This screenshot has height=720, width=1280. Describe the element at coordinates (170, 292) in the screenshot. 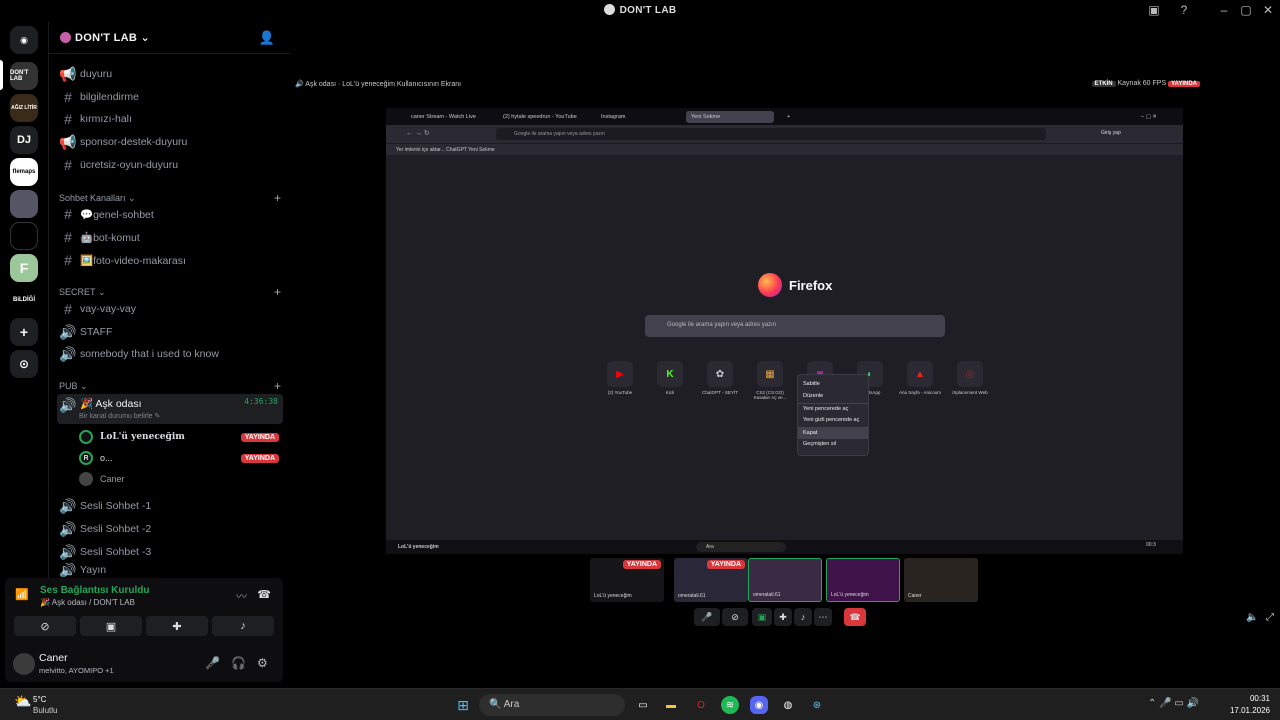

I see `category-secret: SECRET ⌄ +` at that location.